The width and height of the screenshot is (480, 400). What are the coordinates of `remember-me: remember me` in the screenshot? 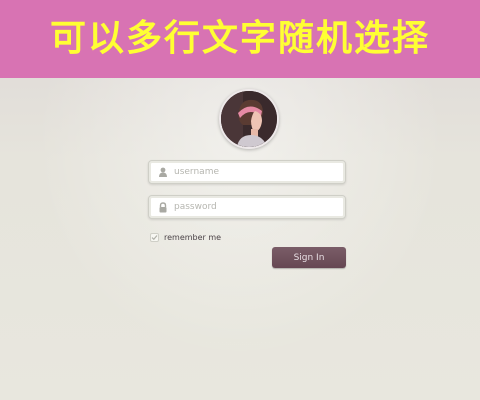 It's located at (185, 237).